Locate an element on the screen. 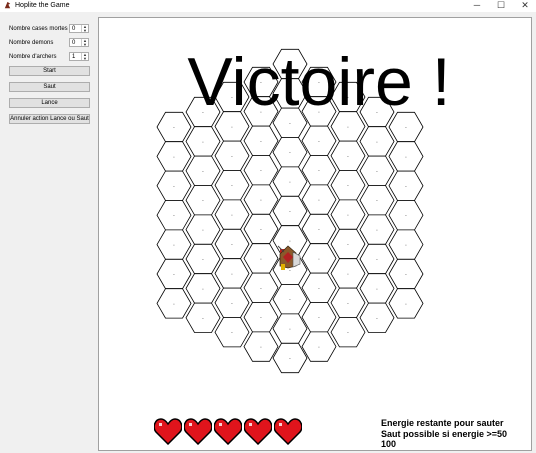  start-button: Start is located at coordinates (49, 71).